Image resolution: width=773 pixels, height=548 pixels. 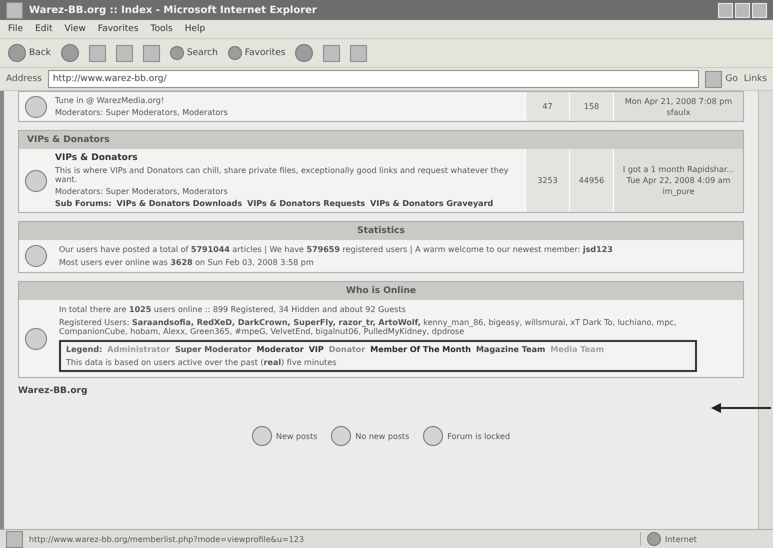 What do you see at coordinates (420, 349) in the screenshot?
I see `legend-item: Member Of The Month` at bounding box center [420, 349].